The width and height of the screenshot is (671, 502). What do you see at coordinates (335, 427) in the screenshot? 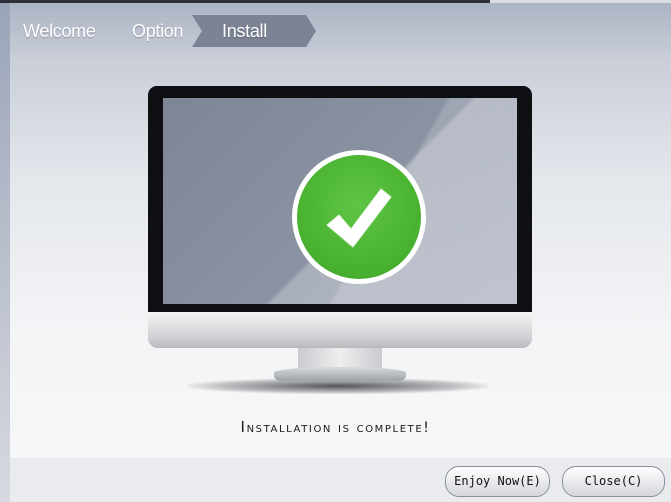
I see `status-message: Installation is complete!` at bounding box center [335, 427].